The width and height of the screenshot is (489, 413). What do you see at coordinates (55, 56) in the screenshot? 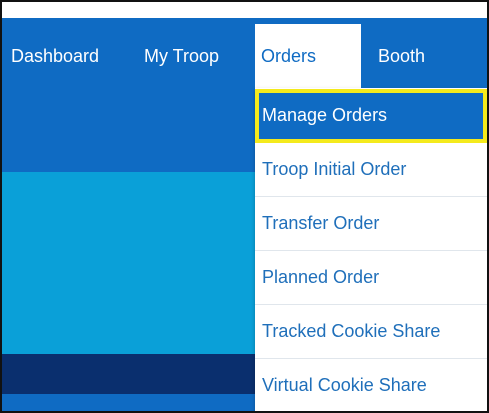
I see `nav-item-dashboard: Dashboard` at bounding box center [55, 56].